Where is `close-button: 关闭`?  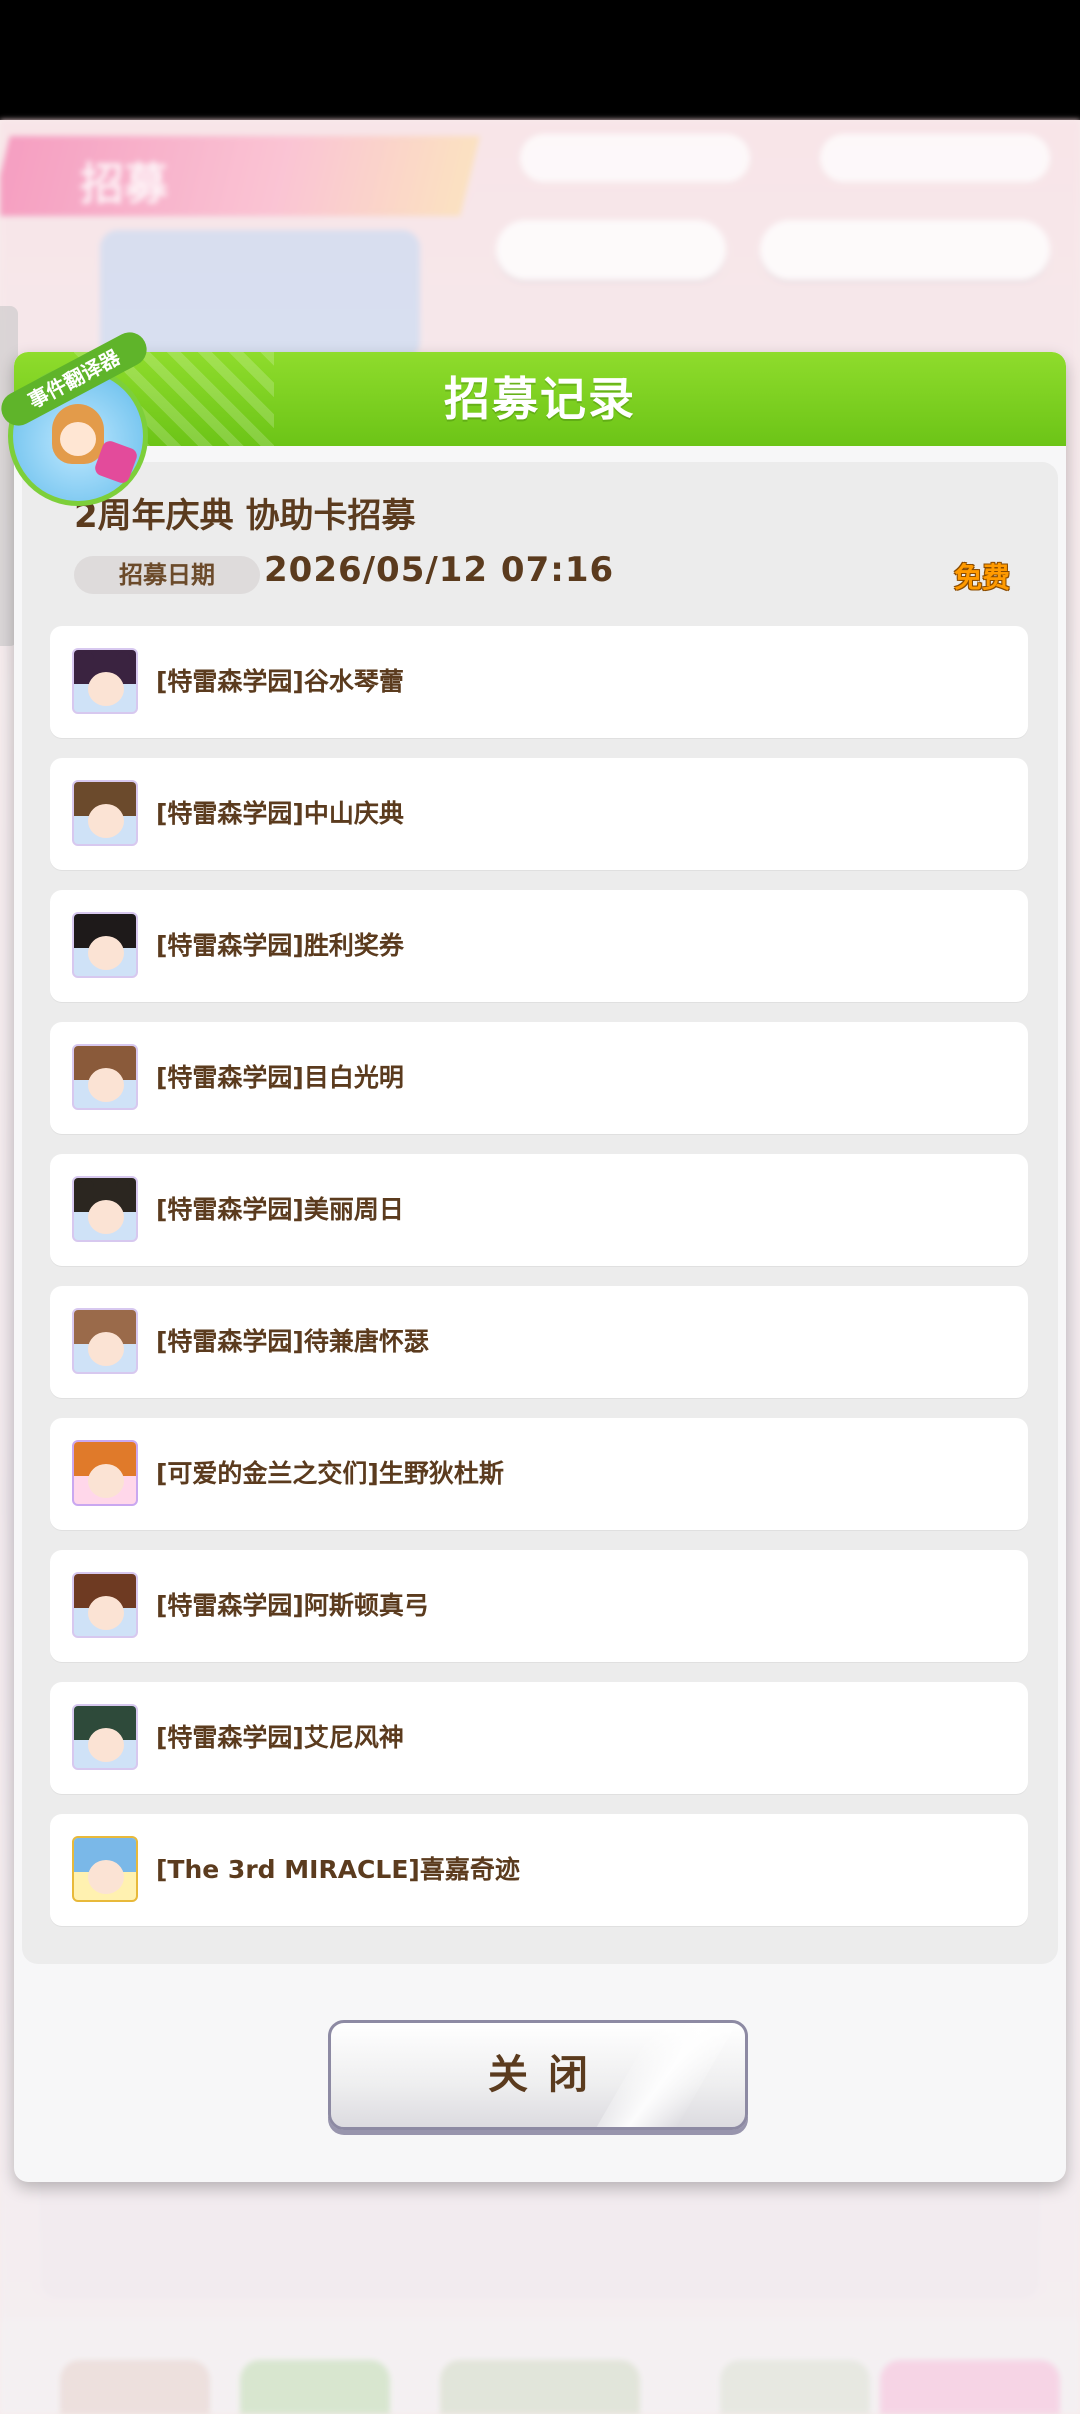 close-button: 关闭 is located at coordinates (538, 2075).